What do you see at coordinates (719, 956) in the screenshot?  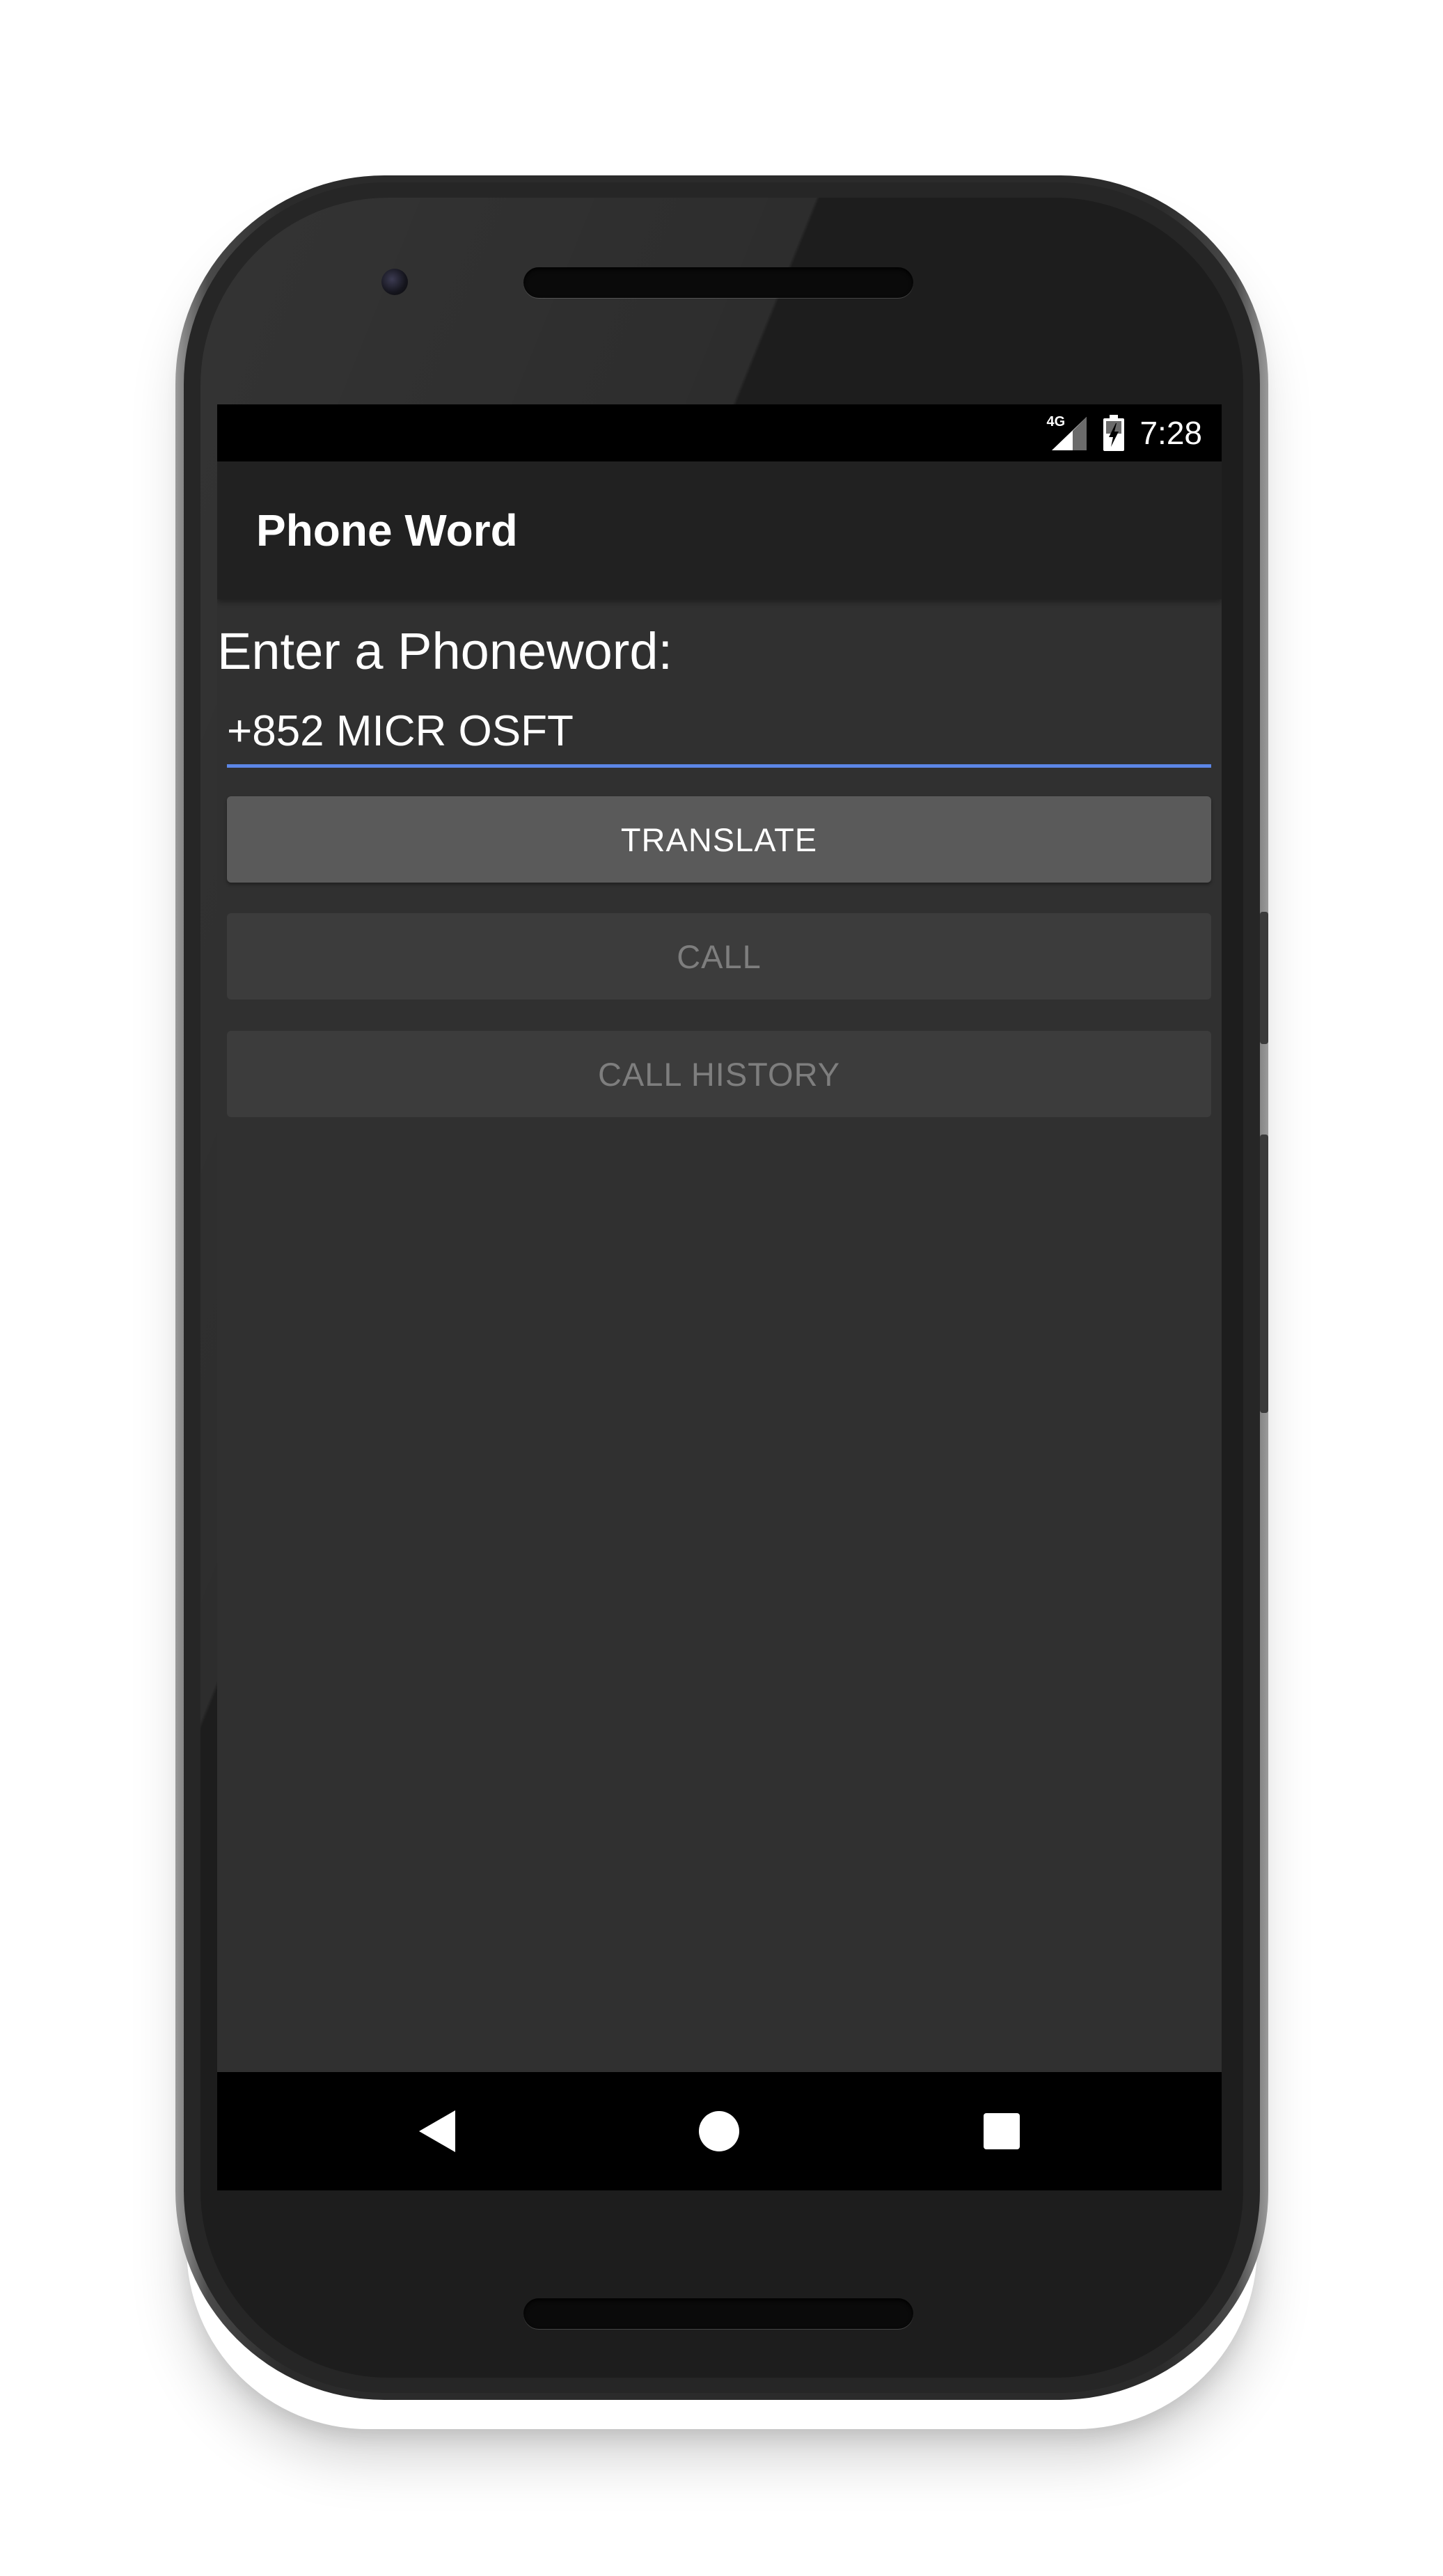 I see `call-button: CALL` at bounding box center [719, 956].